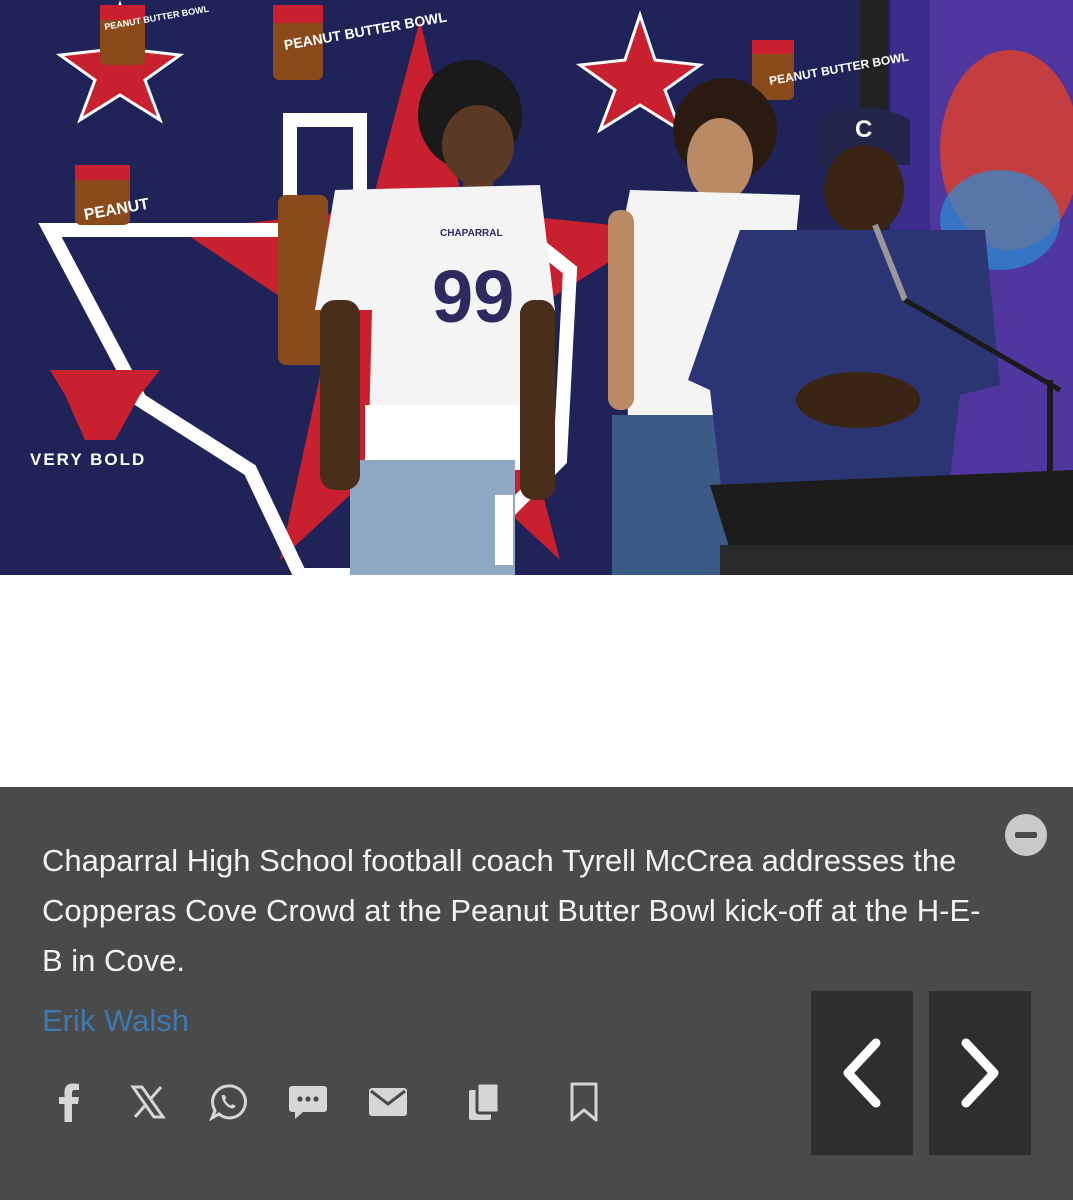 The height and width of the screenshot is (1200, 1073). I want to click on facebook-icon, so click(69, 1102).